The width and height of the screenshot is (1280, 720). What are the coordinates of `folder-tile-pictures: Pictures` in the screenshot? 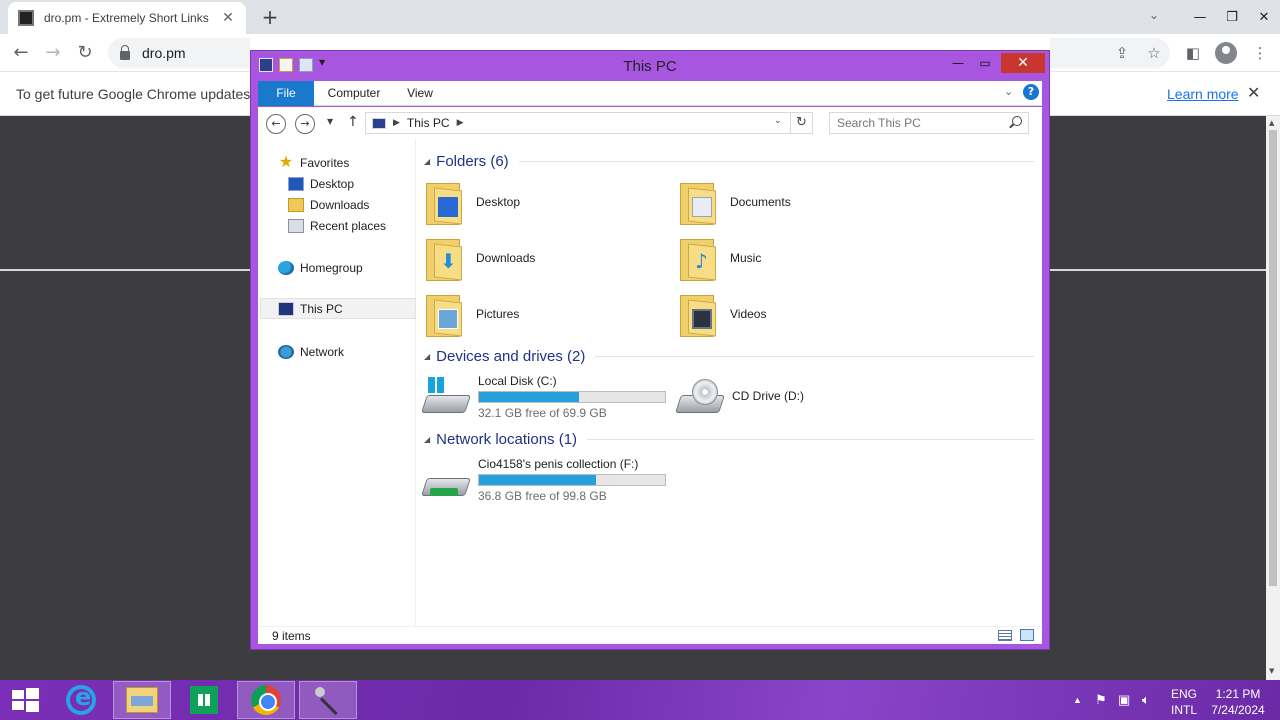 It's located at (544, 314).